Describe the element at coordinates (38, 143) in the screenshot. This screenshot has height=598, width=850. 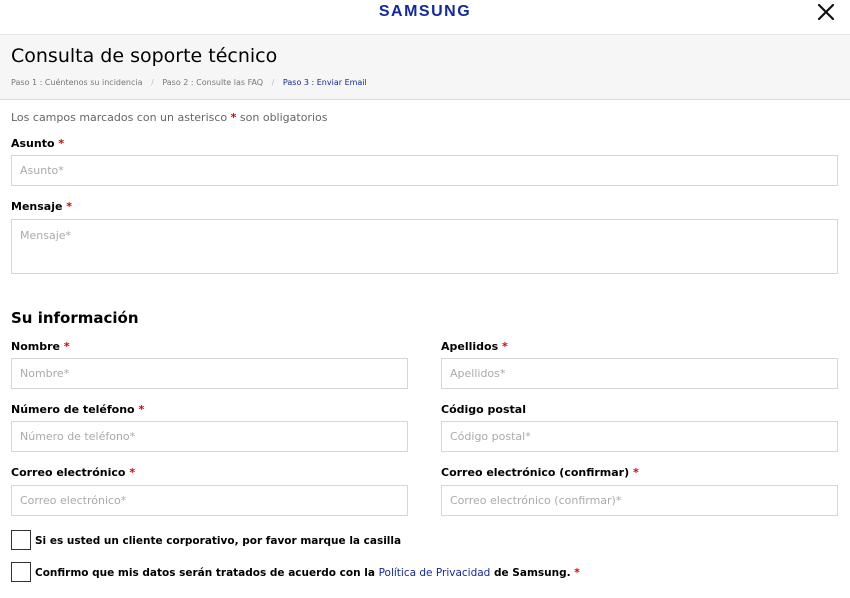
I see `subject-label: Asunto *` at that location.